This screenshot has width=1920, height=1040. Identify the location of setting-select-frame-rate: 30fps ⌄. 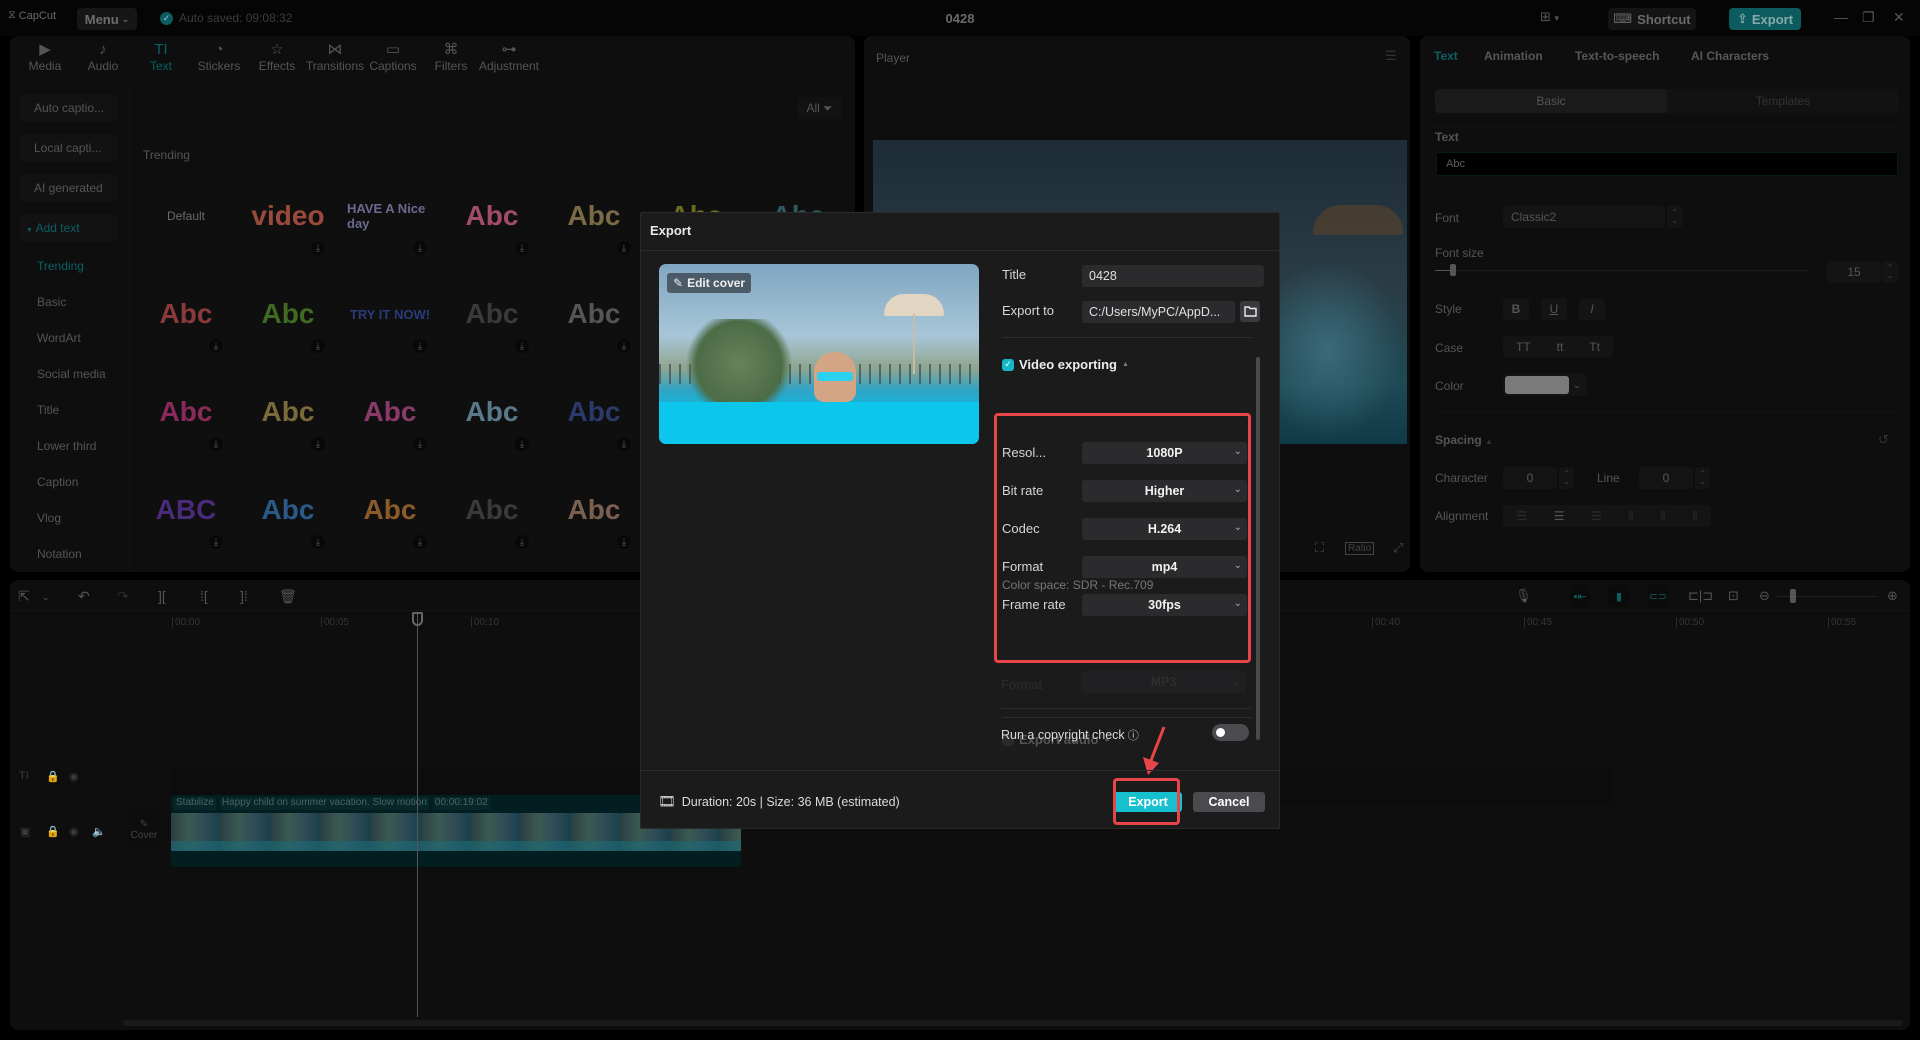
(1164, 605).